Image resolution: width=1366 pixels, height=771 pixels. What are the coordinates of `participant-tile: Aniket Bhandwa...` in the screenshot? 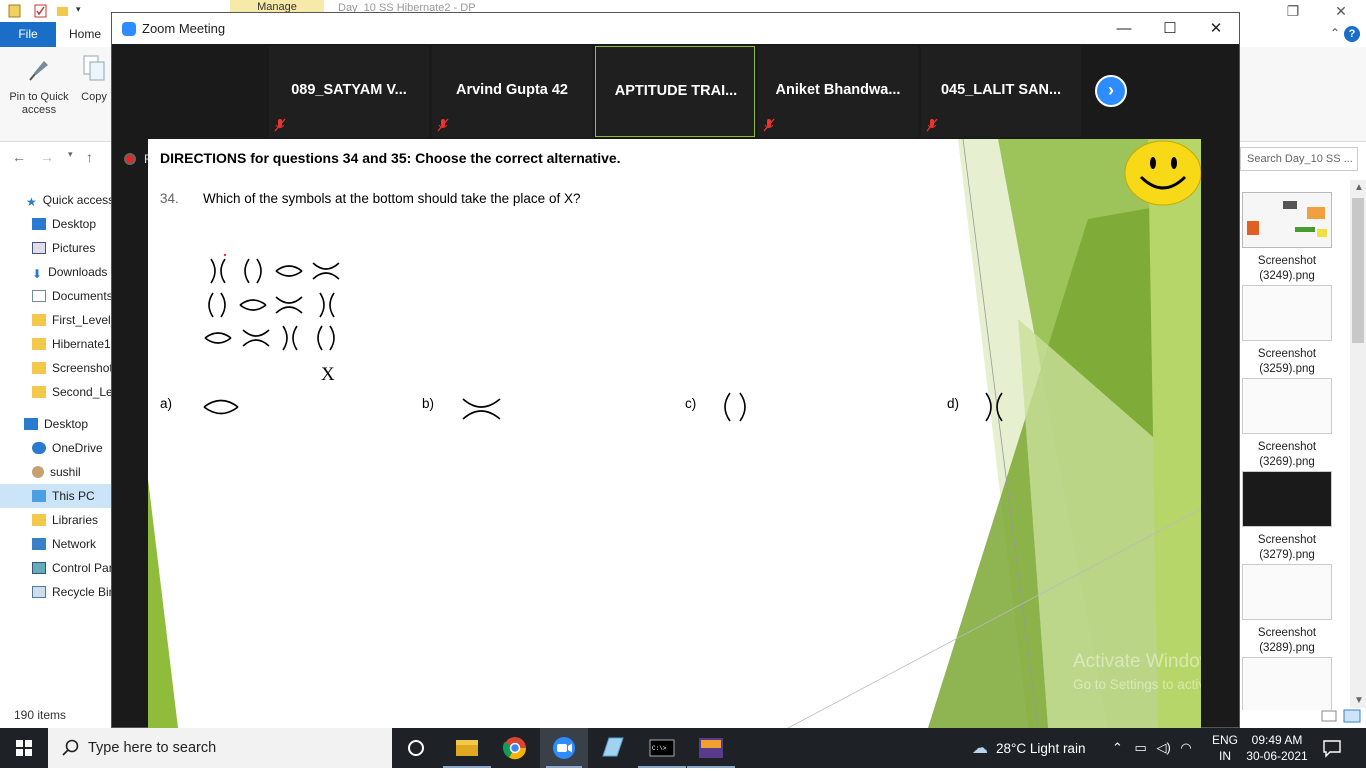 It's located at (838, 91).